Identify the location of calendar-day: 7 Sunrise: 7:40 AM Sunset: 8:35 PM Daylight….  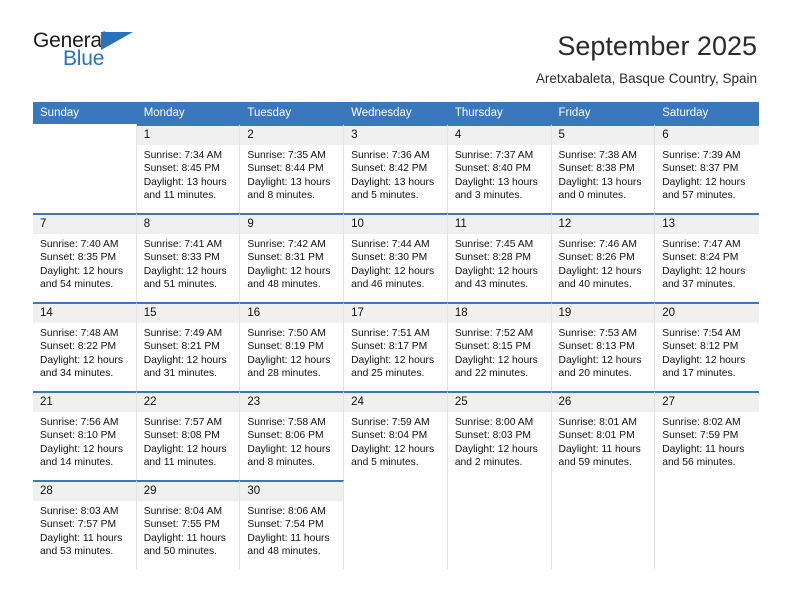
(85, 257).